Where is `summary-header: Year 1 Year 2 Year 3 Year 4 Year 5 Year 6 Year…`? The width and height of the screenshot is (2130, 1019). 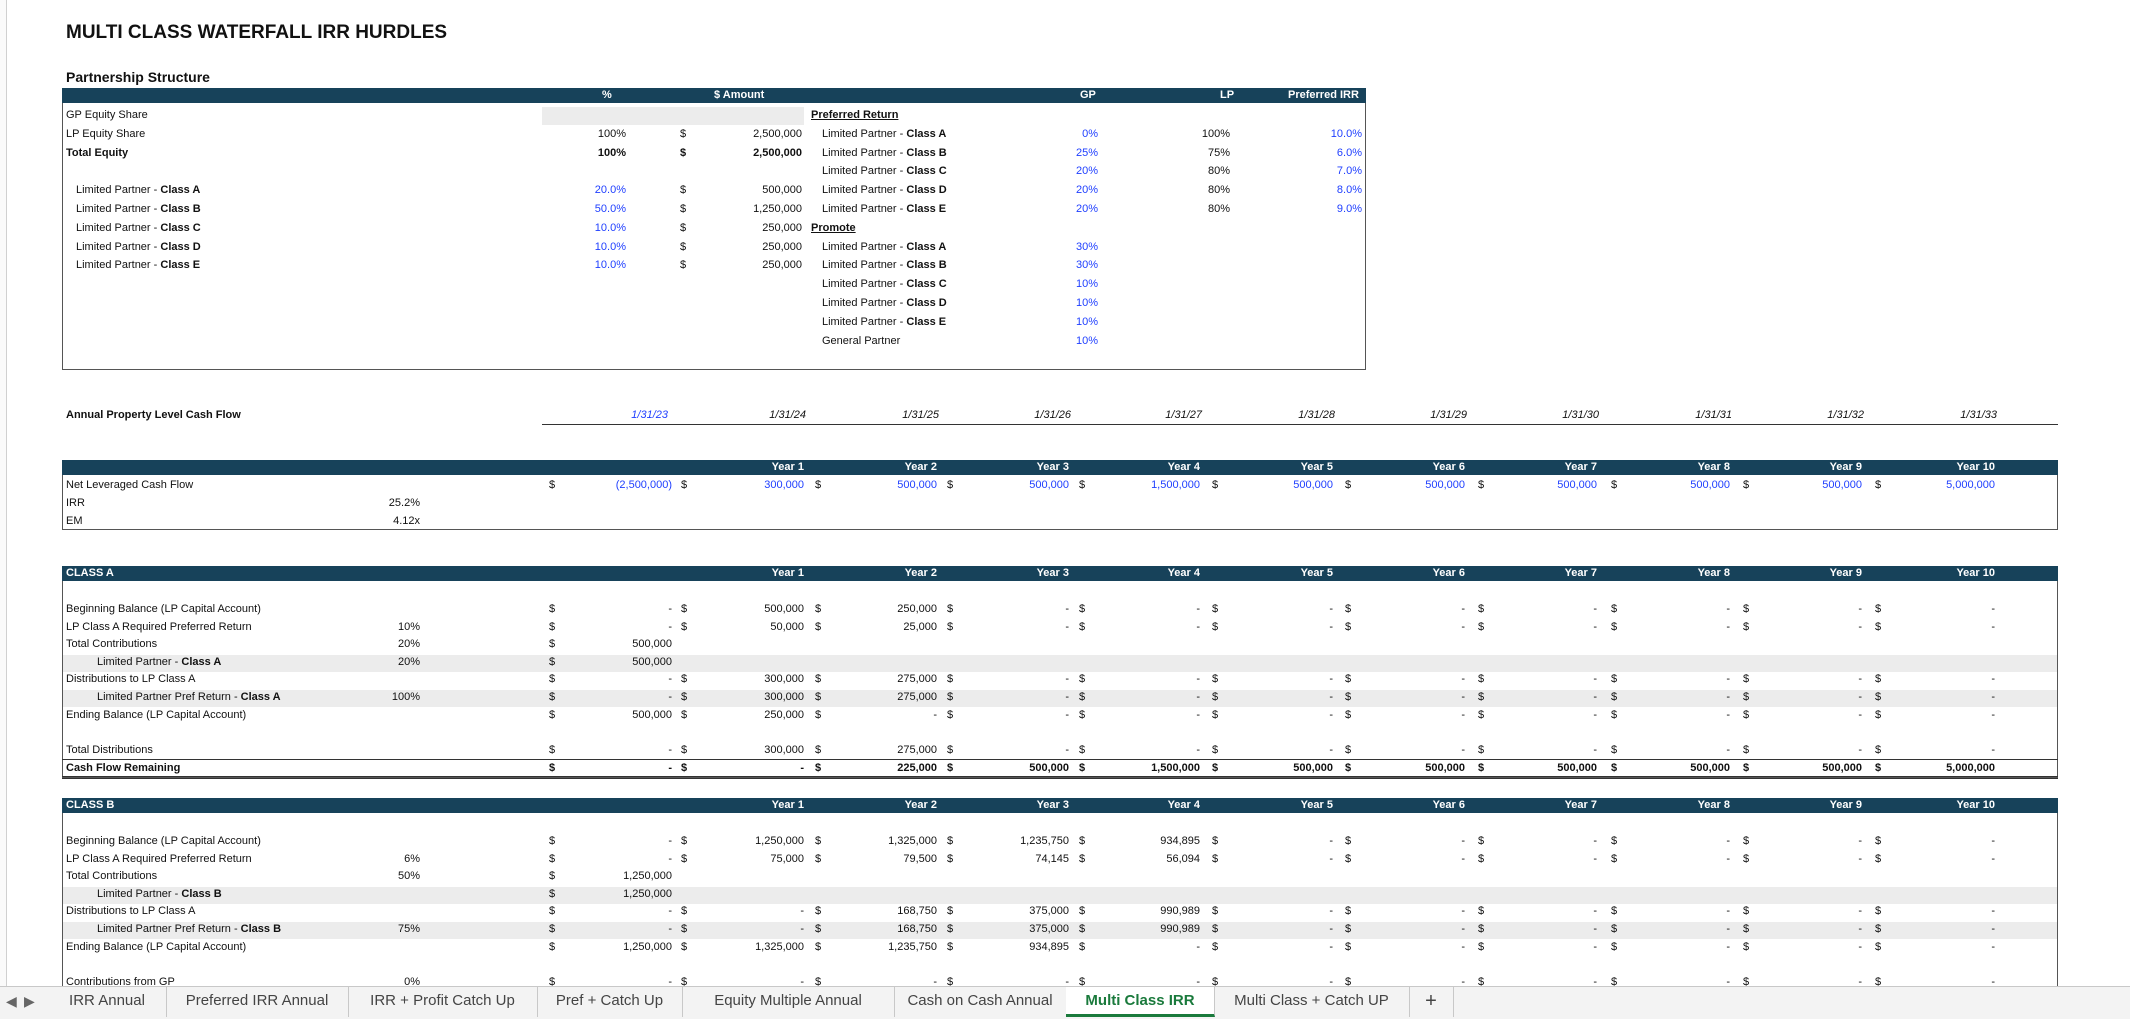 summary-header: Year 1 Year 2 Year 3 Year 4 Year 5 Year 6 Year… is located at coordinates (1060, 467).